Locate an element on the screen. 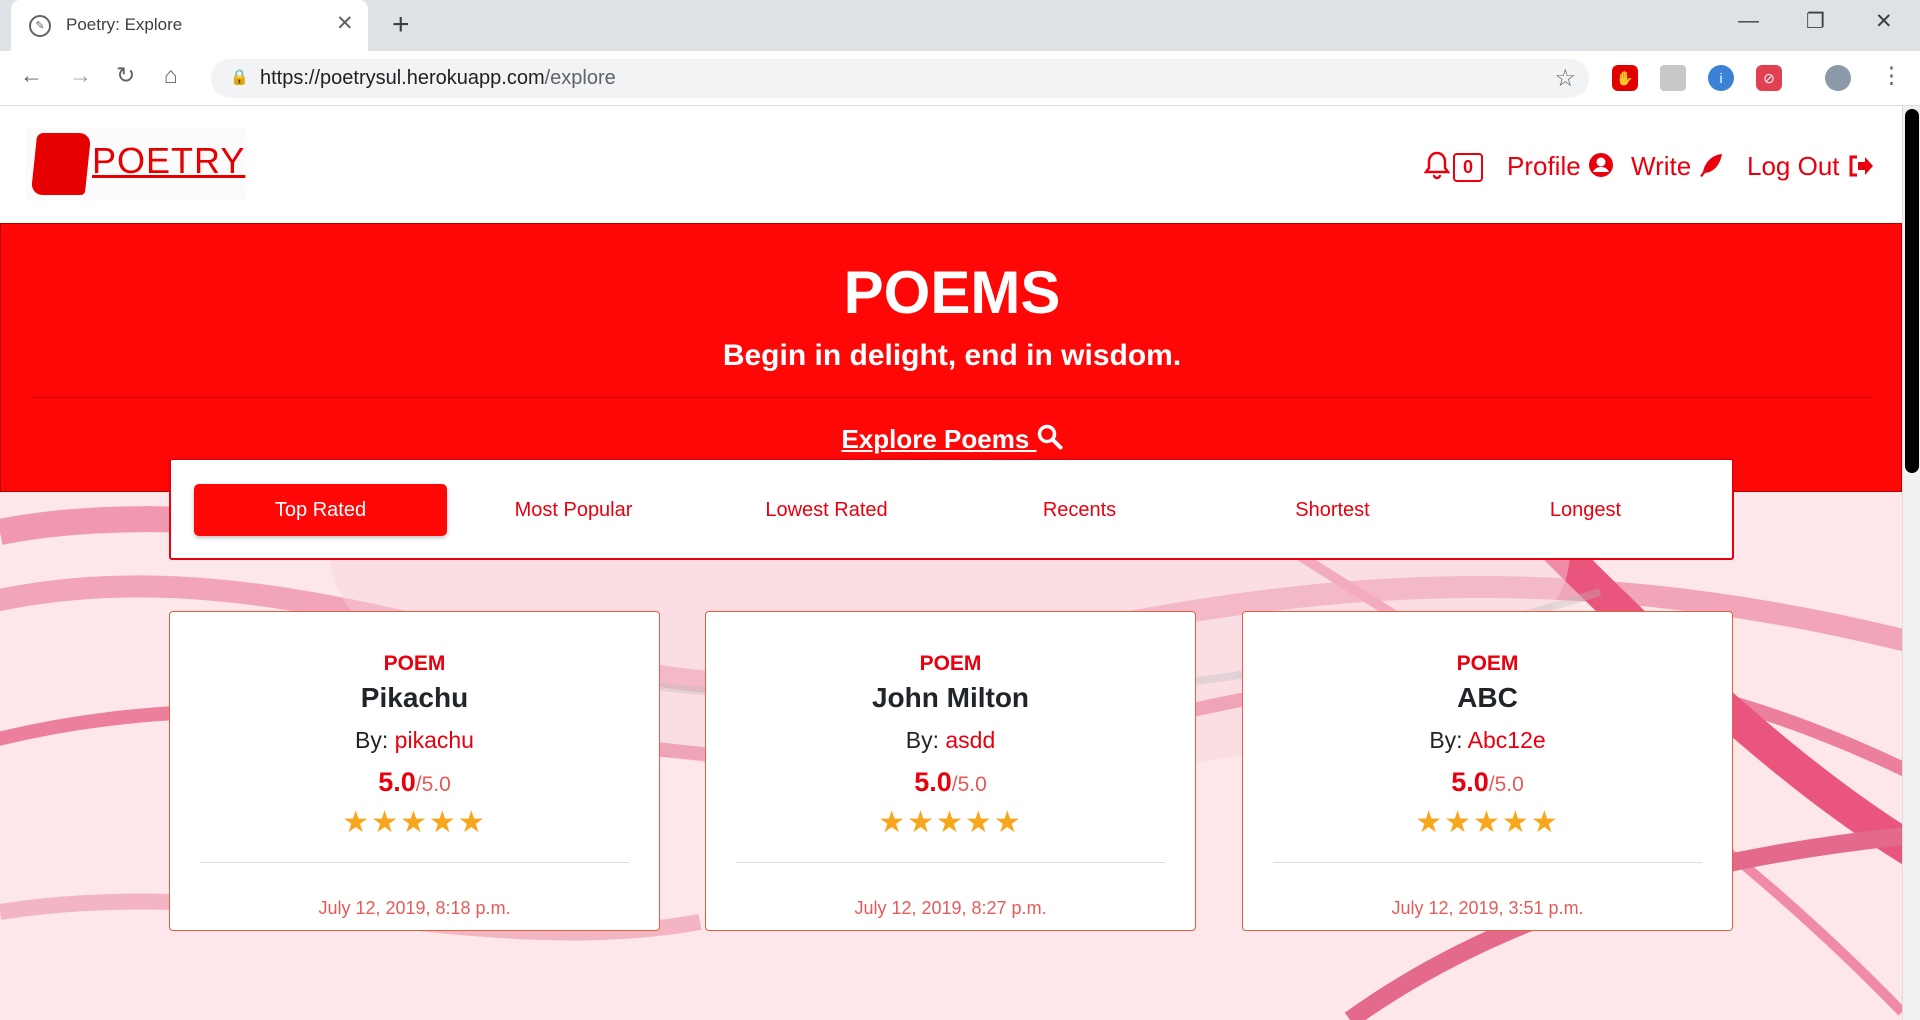 This screenshot has height=1020, width=1920. poem-title: ABC is located at coordinates (1487, 698).